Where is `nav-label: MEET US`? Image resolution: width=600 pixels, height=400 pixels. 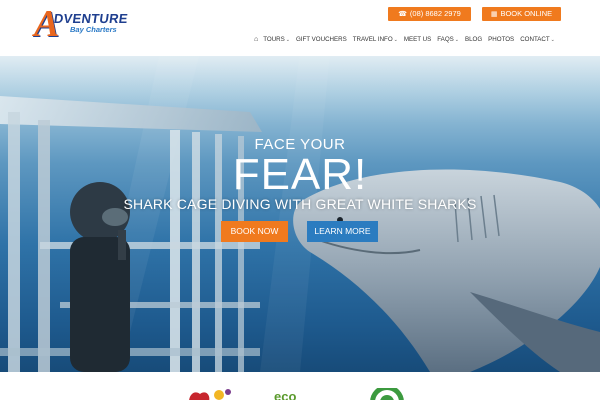
nav-label: MEET US is located at coordinates (417, 39).